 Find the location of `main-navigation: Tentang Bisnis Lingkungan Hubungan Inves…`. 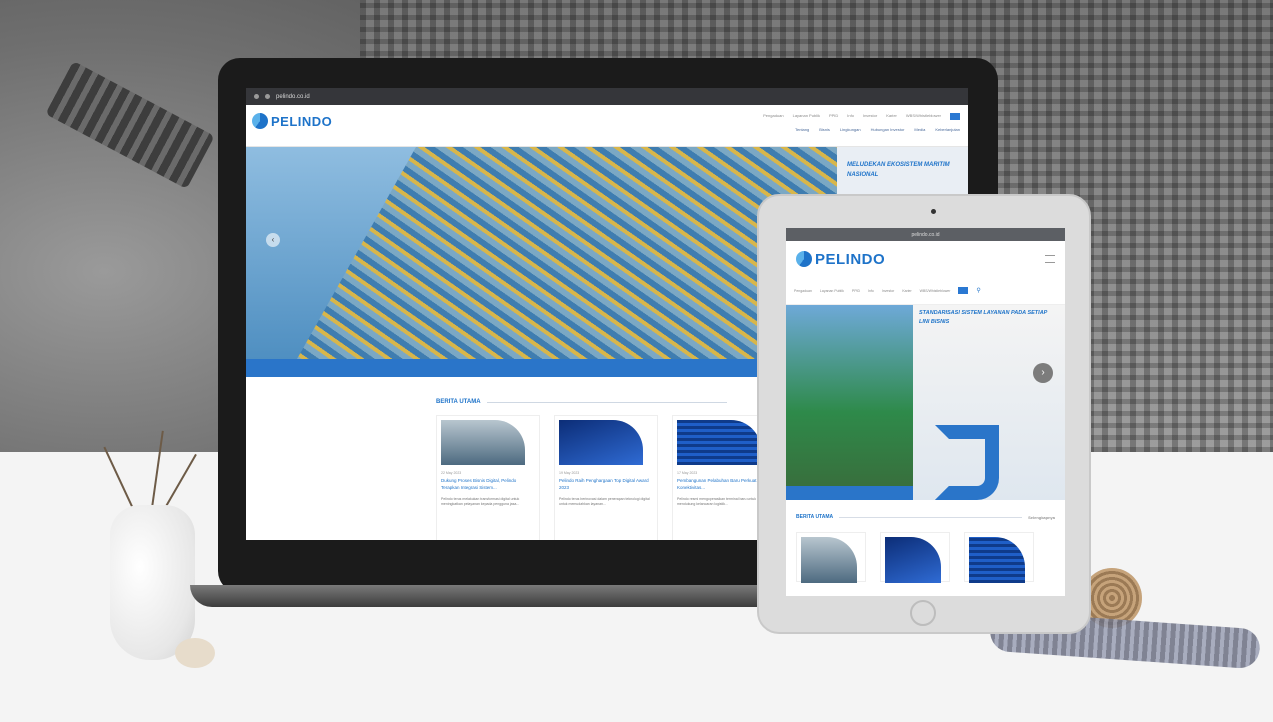

main-navigation: Tentang Bisnis Lingkungan Hubungan Inves… is located at coordinates (877, 129).